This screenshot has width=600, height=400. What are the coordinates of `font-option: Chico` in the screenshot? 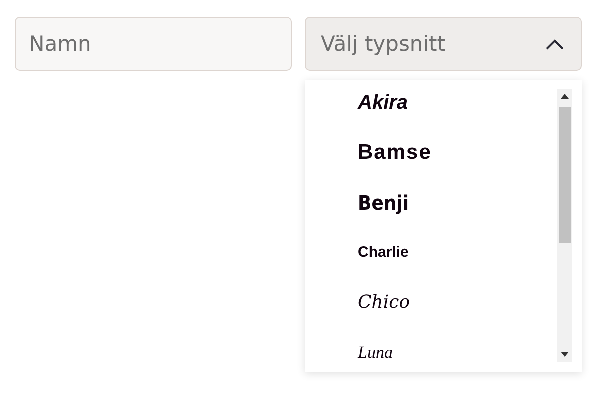 It's located at (384, 314).